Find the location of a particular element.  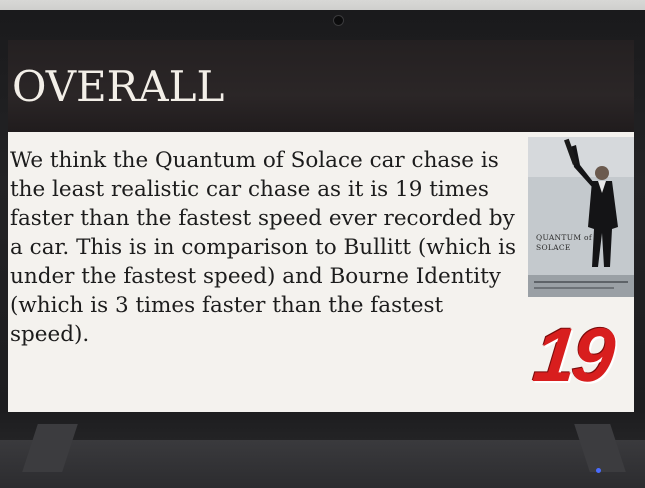

movie-poster-image: QUANTUM of SOLACE is located at coordinates (581, 217).